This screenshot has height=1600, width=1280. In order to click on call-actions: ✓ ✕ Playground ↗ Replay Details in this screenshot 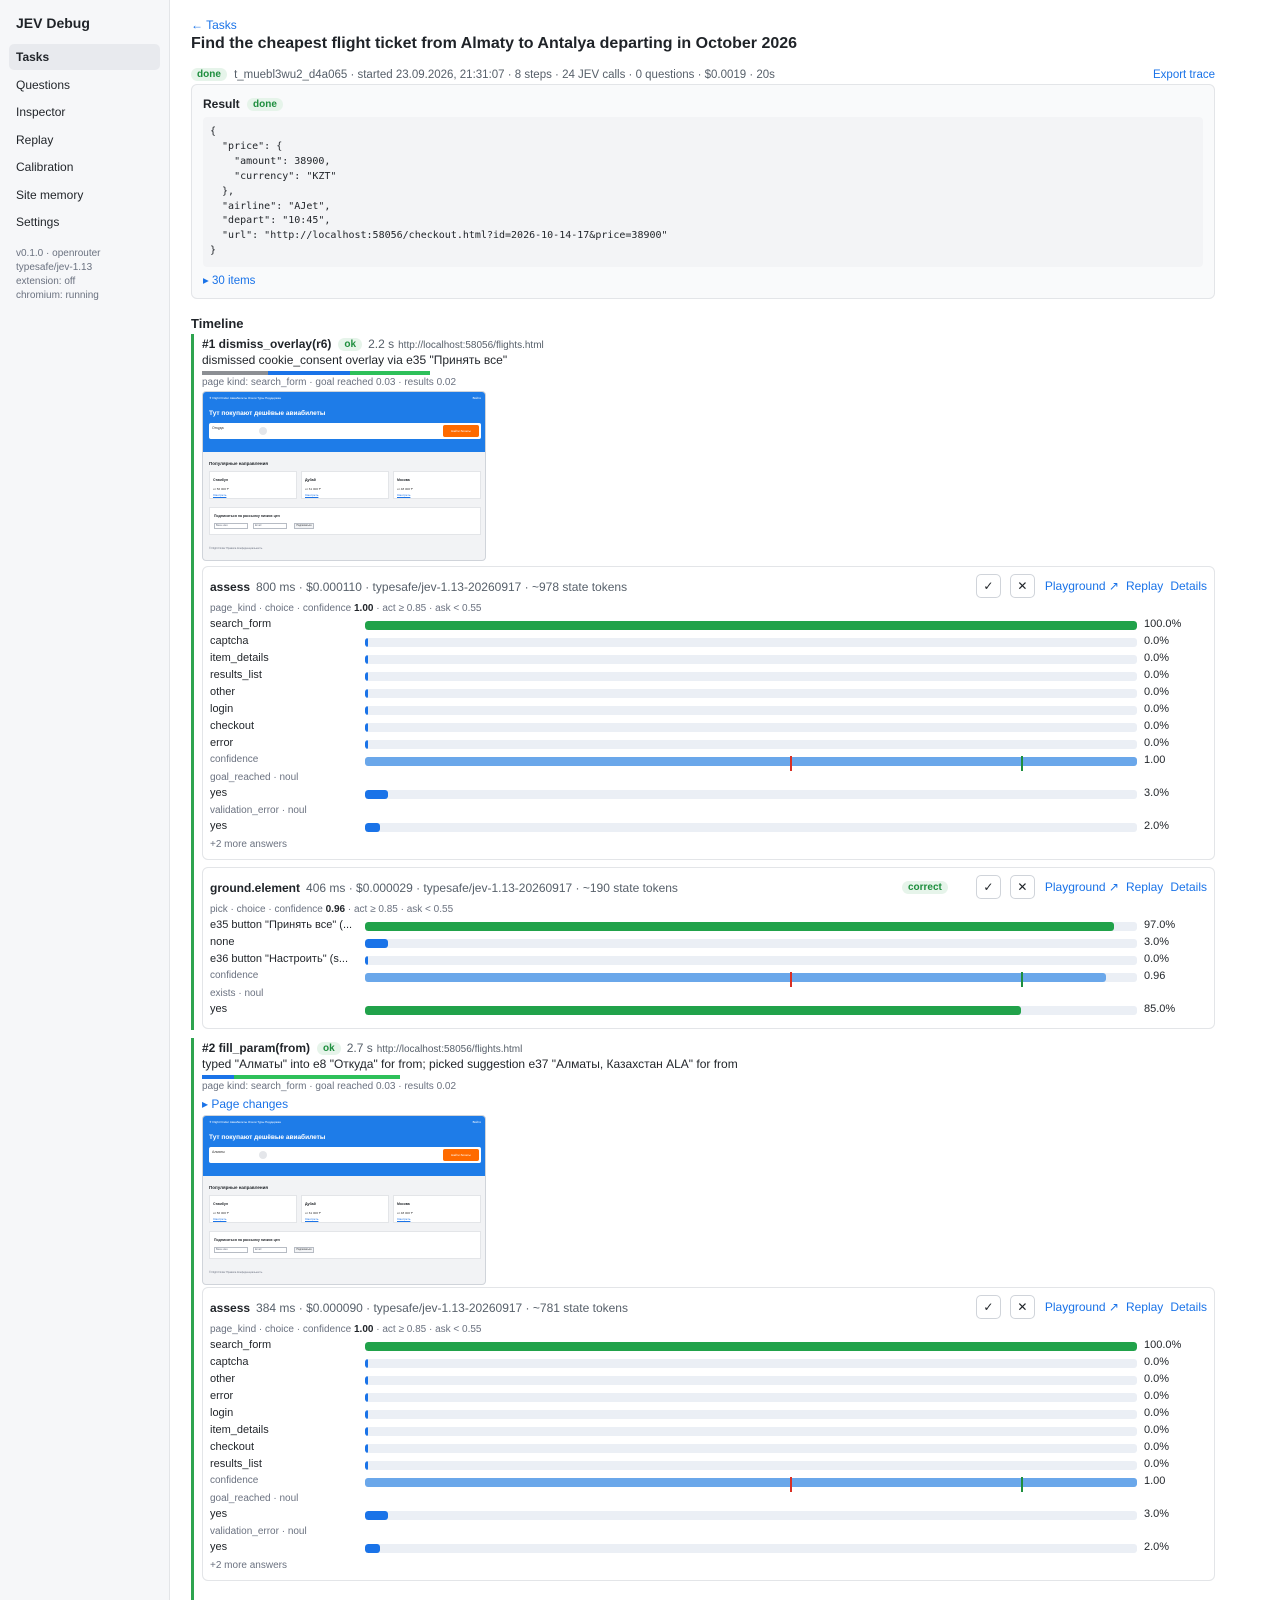, I will do `click(1087, 586)`.